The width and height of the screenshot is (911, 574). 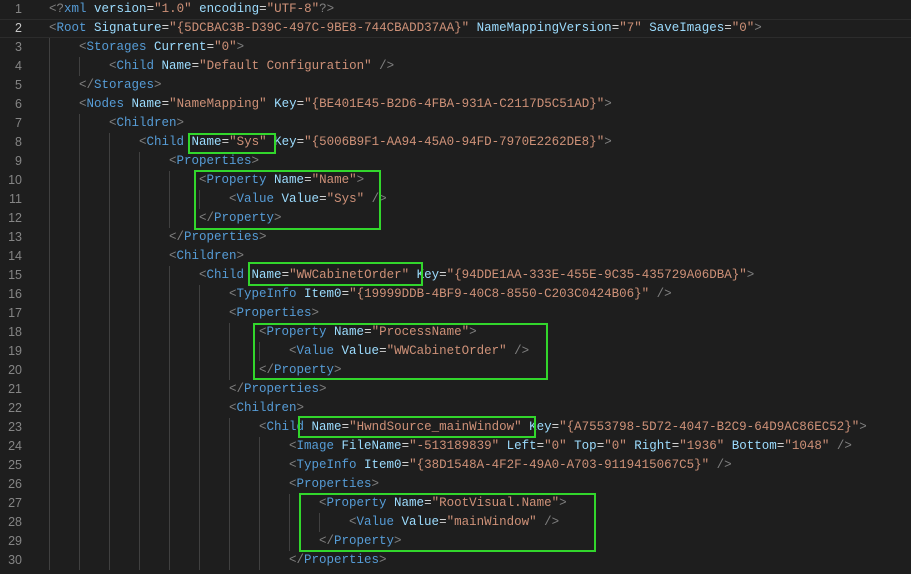 I want to click on code-line: 10 <Property Name="Name">, so click(x=455, y=180).